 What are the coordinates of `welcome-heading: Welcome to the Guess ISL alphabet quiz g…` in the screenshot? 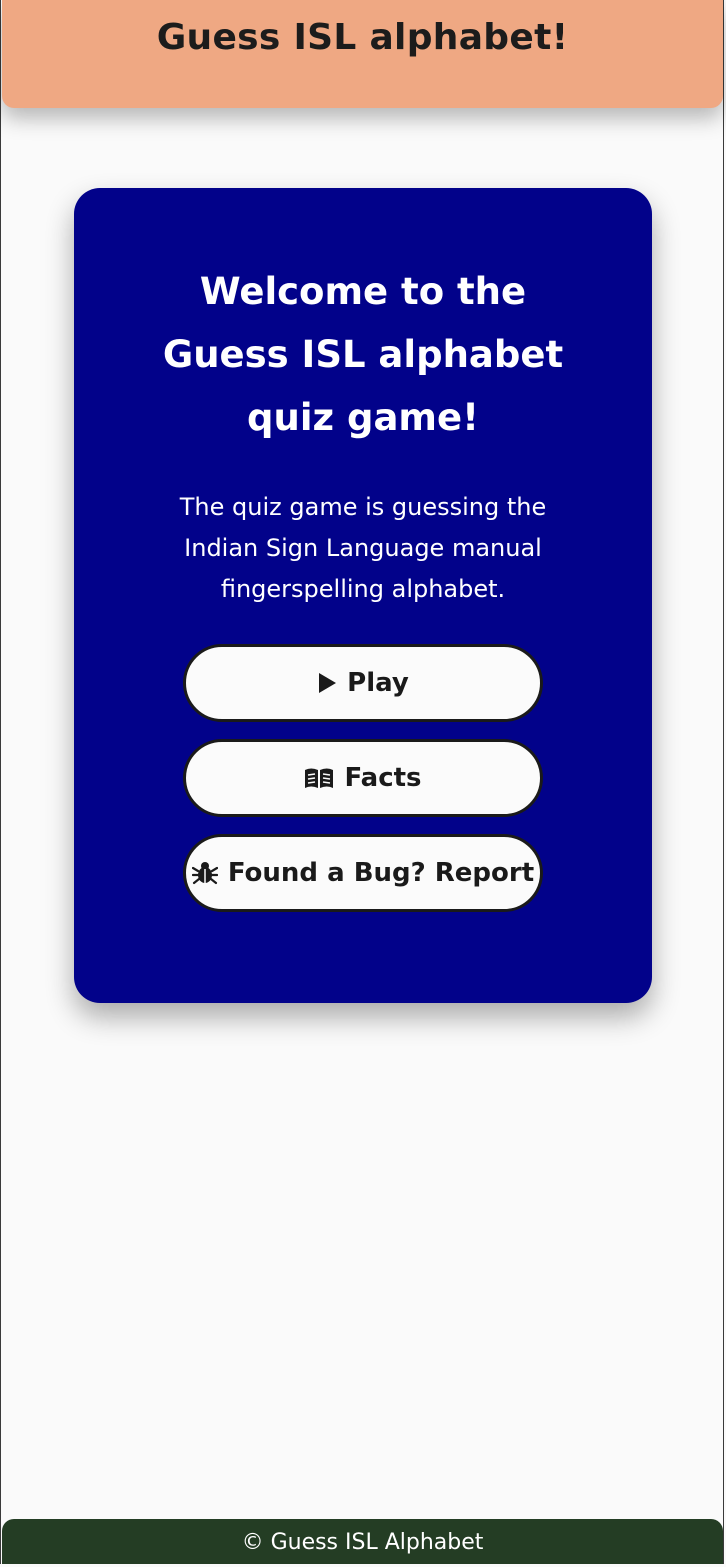 It's located at (363, 354).